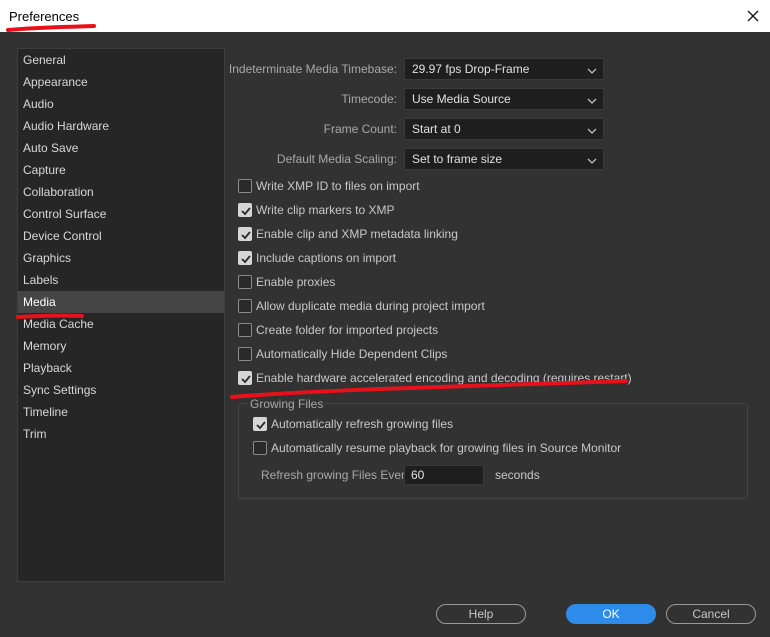 The image size is (770, 637). What do you see at coordinates (336, 159) in the screenshot?
I see `media-scaling-label: Default Media Scaling:` at bounding box center [336, 159].